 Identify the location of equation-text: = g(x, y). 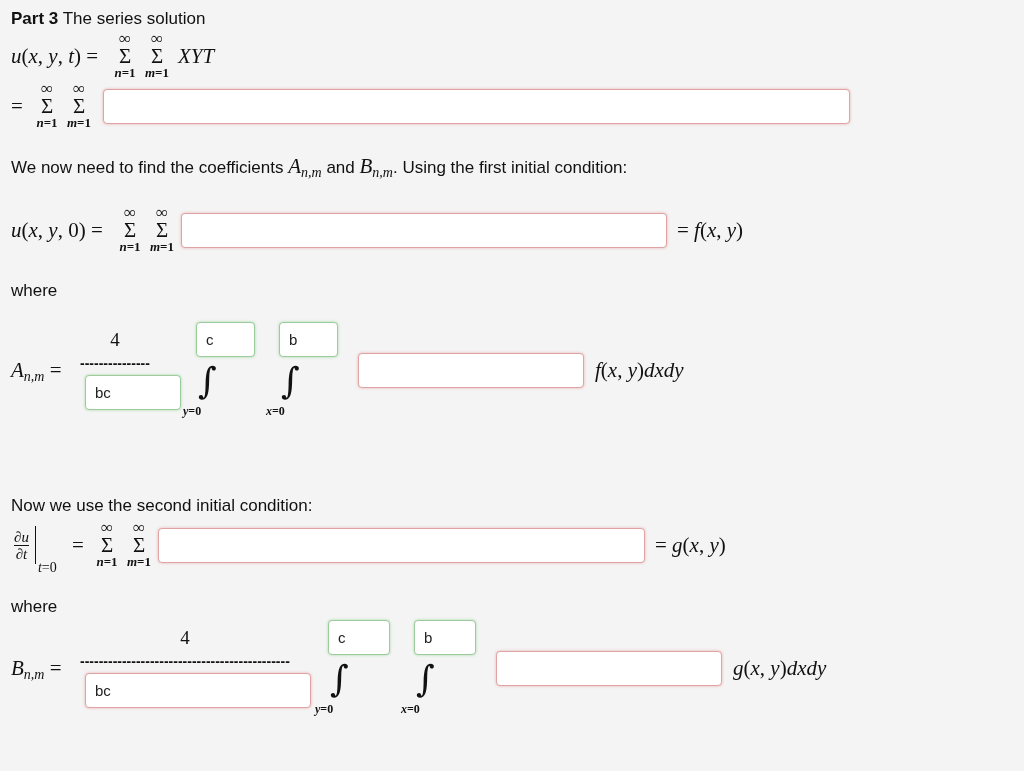
(690, 545).